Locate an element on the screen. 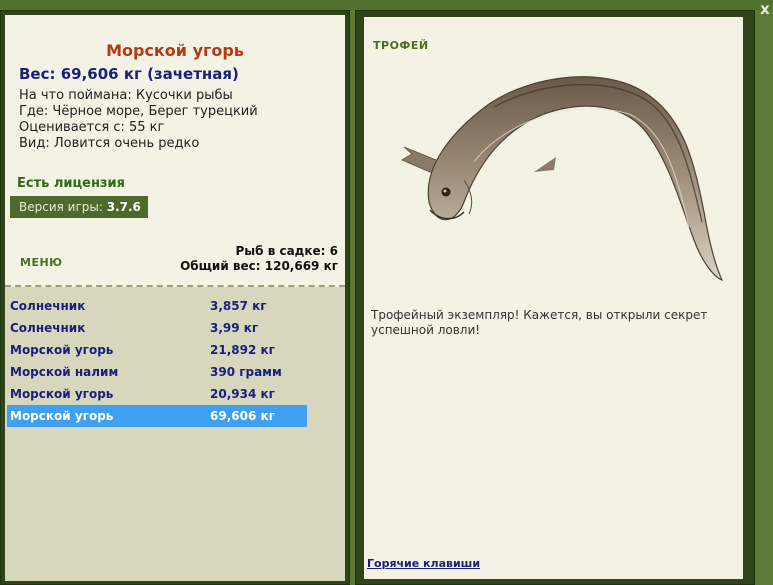  eel-image is located at coordinates (562, 179).